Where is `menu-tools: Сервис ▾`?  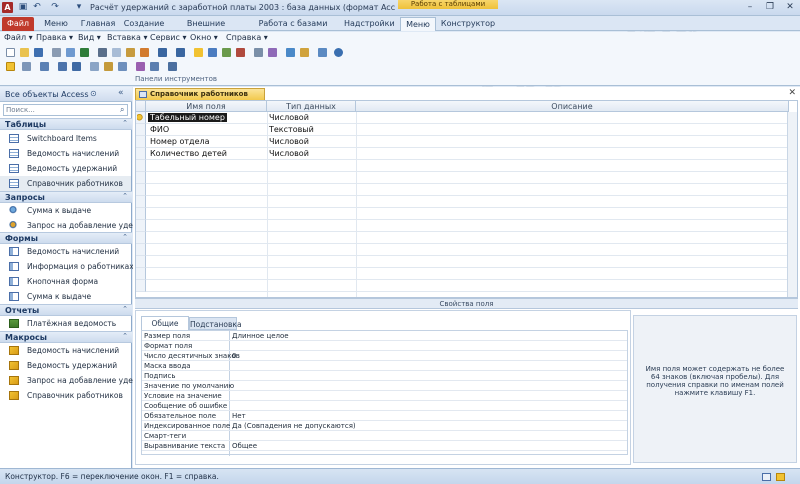
menu-tools: Сервис ▾ is located at coordinates (168, 37).